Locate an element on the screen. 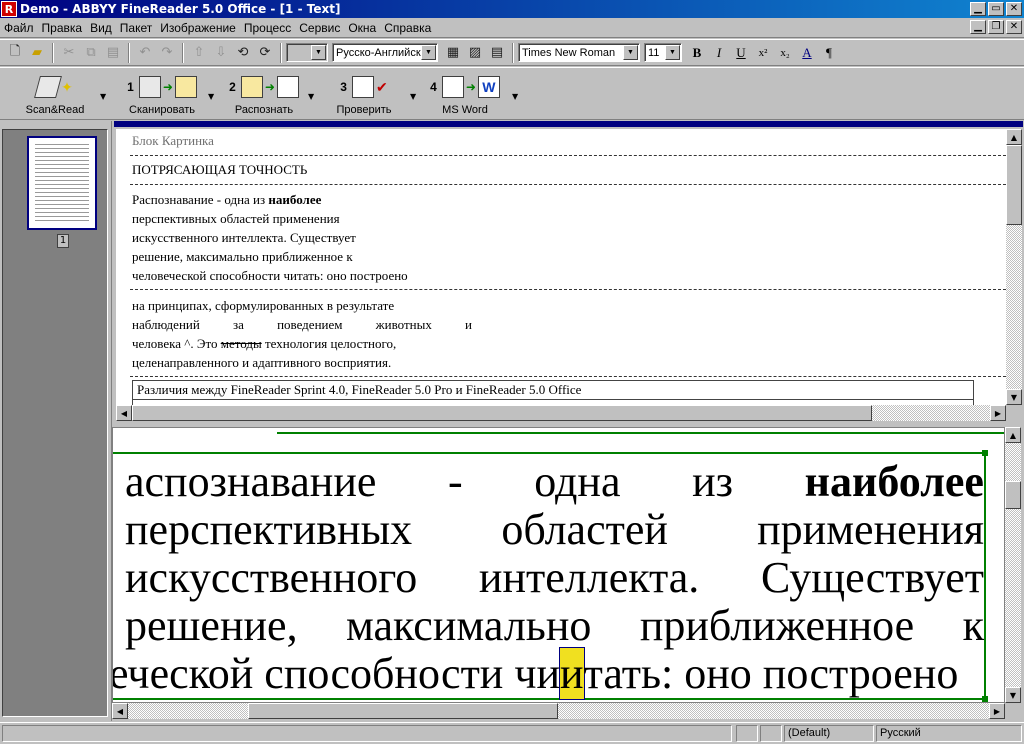 The image size is (1024, 744). scan-label: Сканировать is located at coordinates (162, 110).